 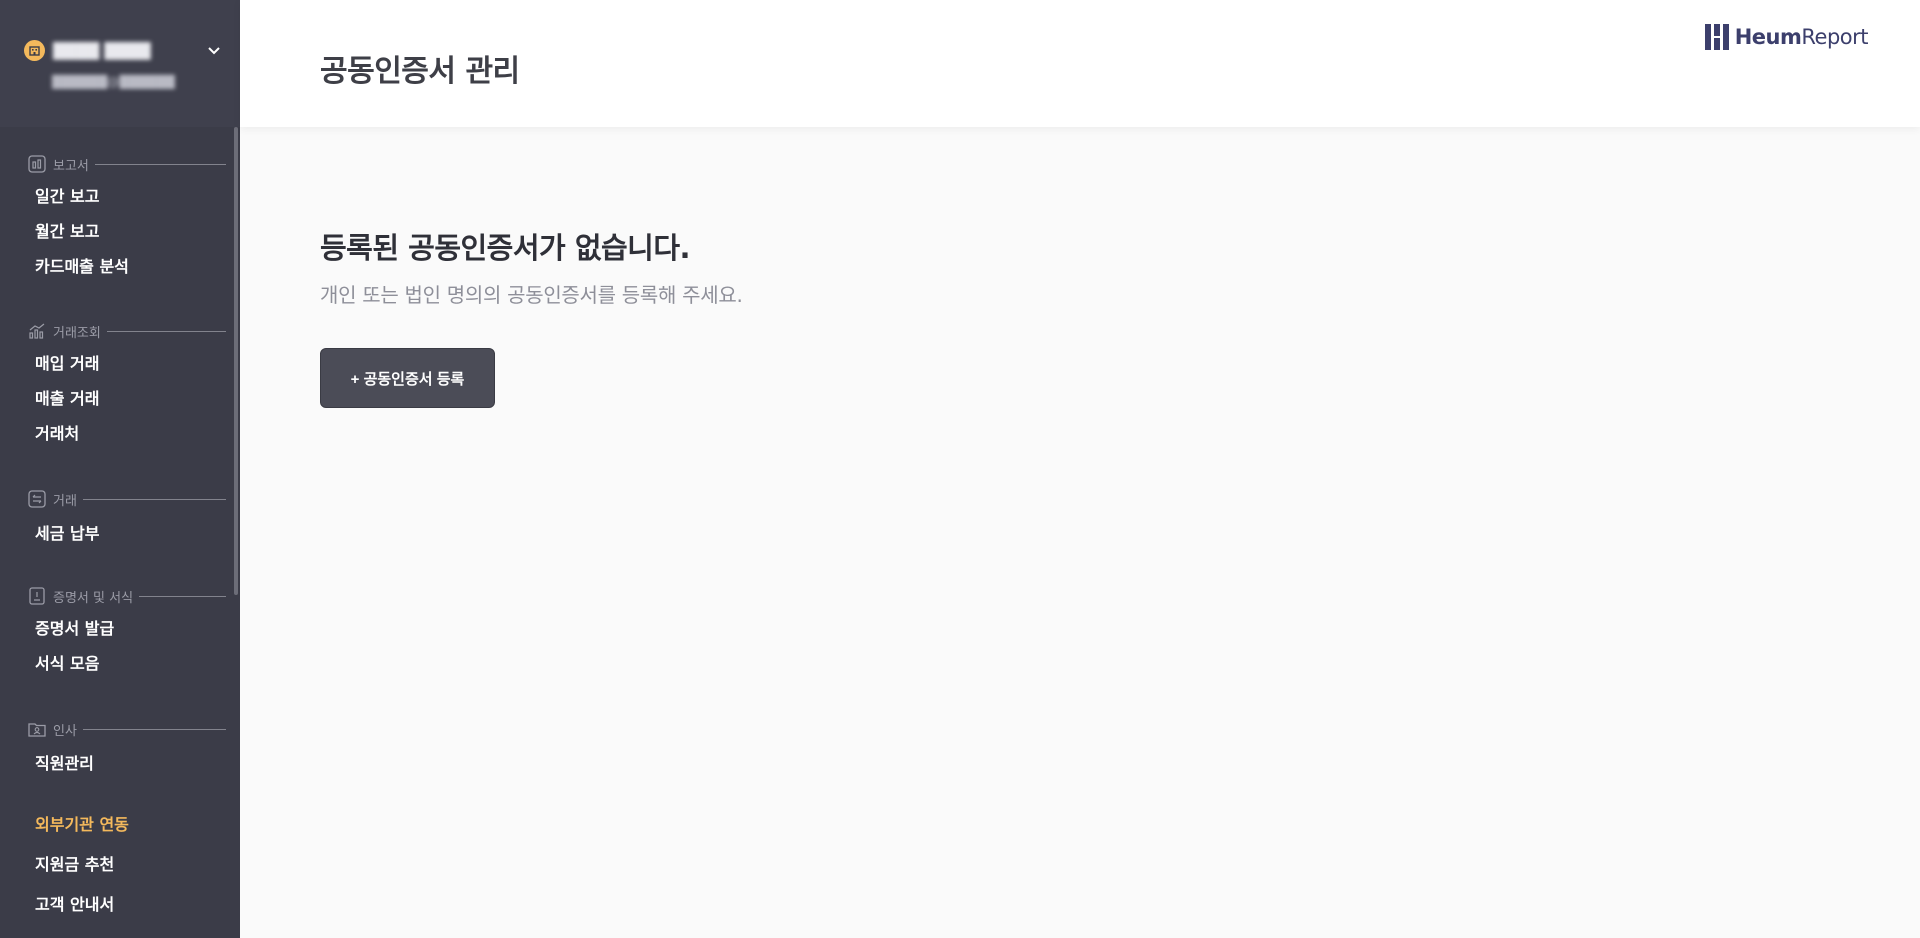 What do you see at coordinates (120, 825) in the screenshot?
I see `nav-item-external-integration: 외부기관 연동` at bounding box center [120, 825].